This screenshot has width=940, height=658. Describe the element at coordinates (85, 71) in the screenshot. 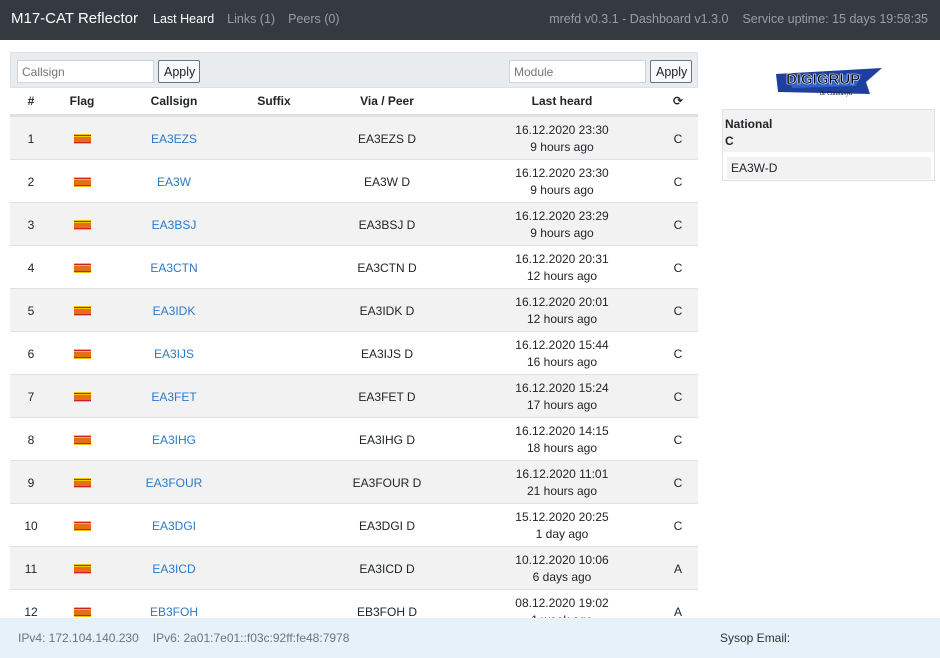

I see `callsign-filter-input` at that location.